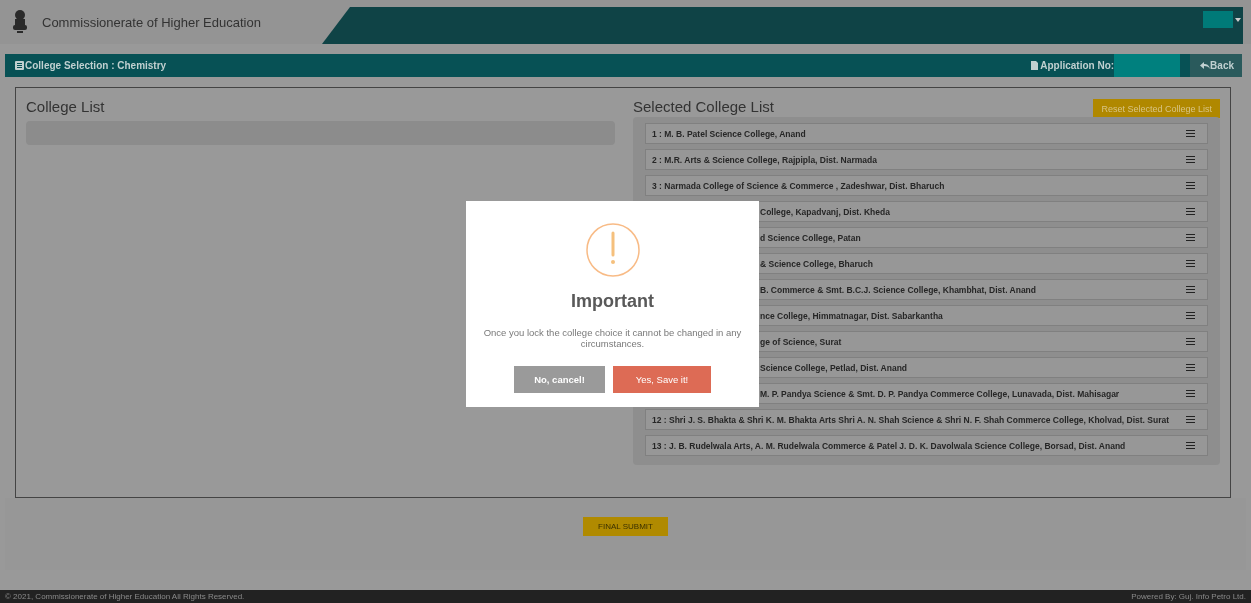 This screenshot has width=1251, height=603. Describe the element at coordinates (1035, 65) in the screenshot. I see `file-icon` at that location.